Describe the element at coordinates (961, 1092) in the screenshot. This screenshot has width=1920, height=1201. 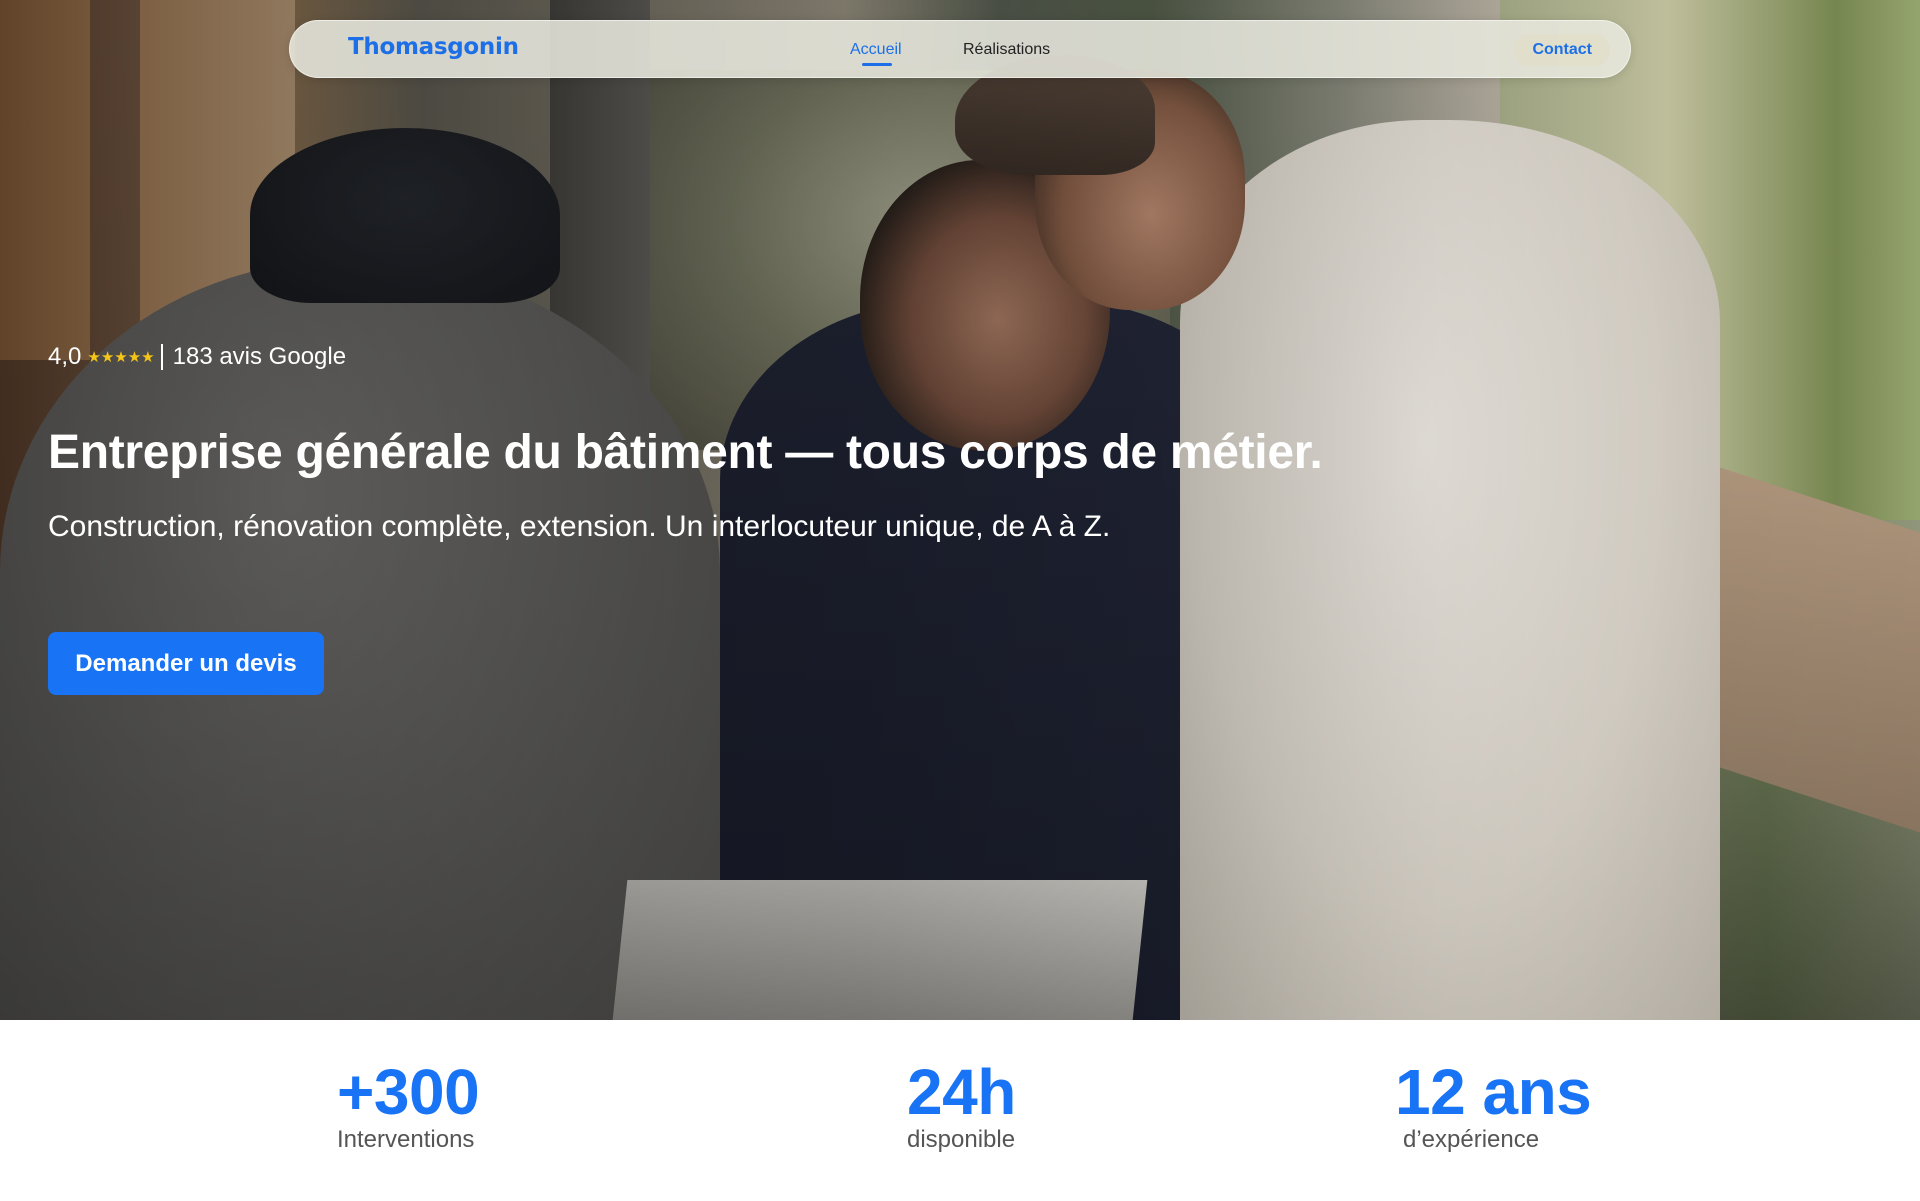
I see `stat-value: 24h` at that location.